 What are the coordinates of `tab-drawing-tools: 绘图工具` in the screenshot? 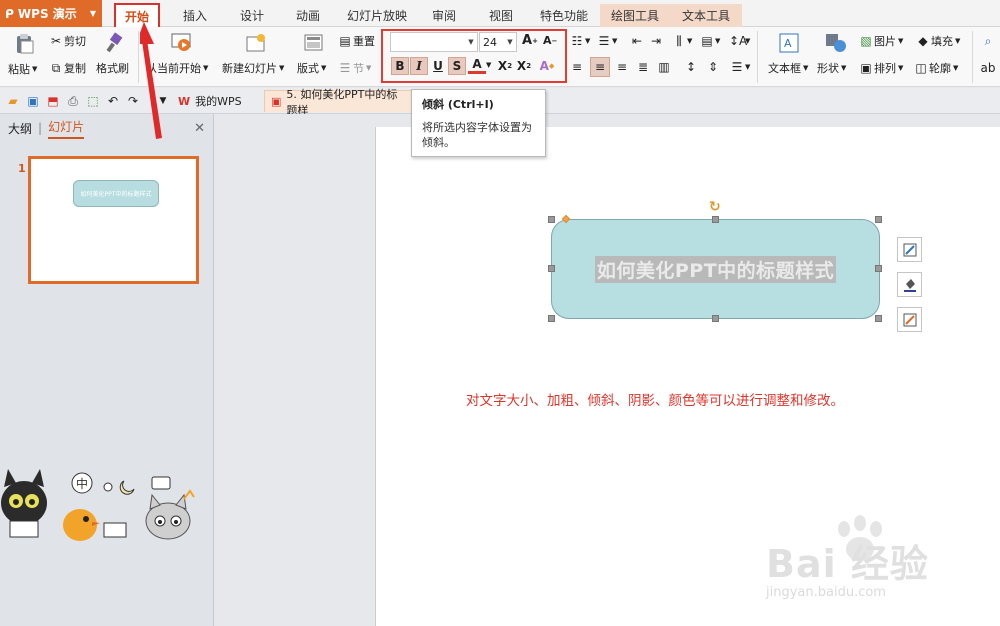 It's located at (635, 15).